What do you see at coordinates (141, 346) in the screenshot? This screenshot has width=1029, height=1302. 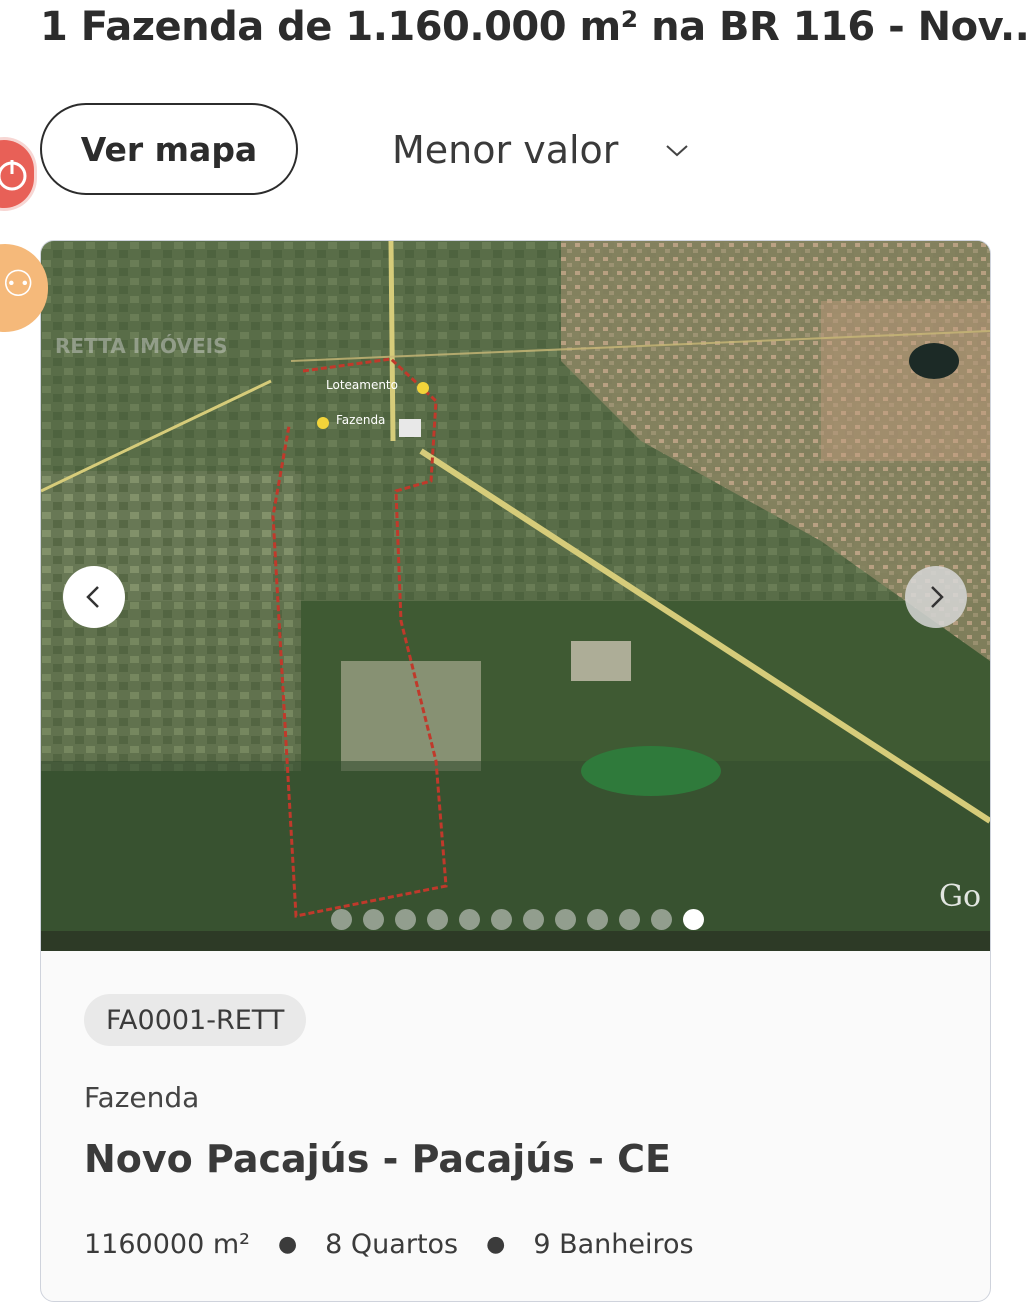 I see `watermark: RETTA IMÓVEIS` at bounding box center [141, 346].